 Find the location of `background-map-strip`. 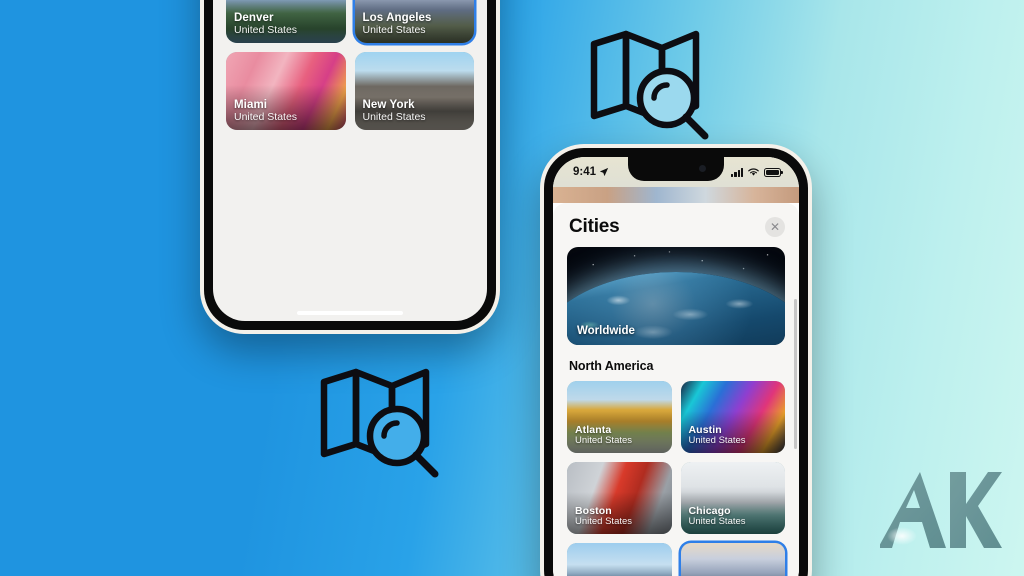

background-map-strip is located at coordinates (676, 195).